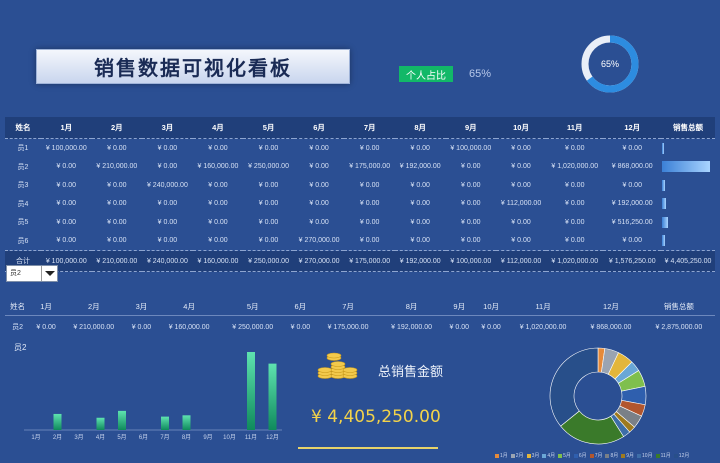  Describe the element at coordinates (143, 437) in the screenshot. I see `x-tick-label: 6月` at that location.